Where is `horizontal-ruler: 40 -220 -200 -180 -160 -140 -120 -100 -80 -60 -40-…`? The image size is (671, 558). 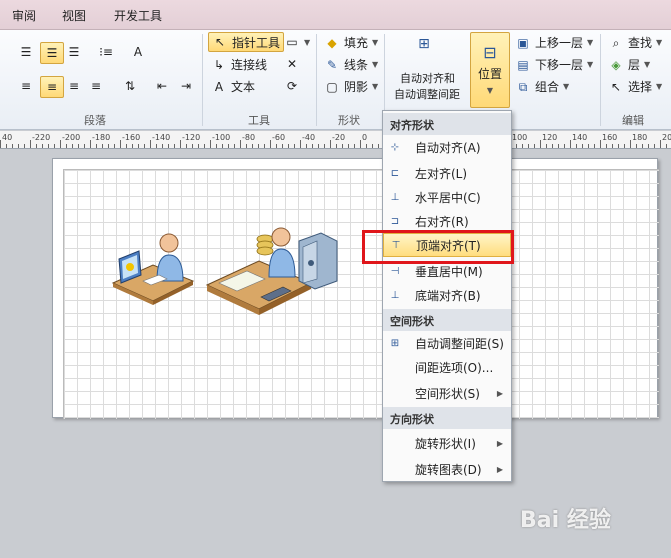 horizontal-ruler: 40 -220 -200 -180 -160 -140 -120 -100 -80 -60 -40-… is located at coordinates (335, 140).